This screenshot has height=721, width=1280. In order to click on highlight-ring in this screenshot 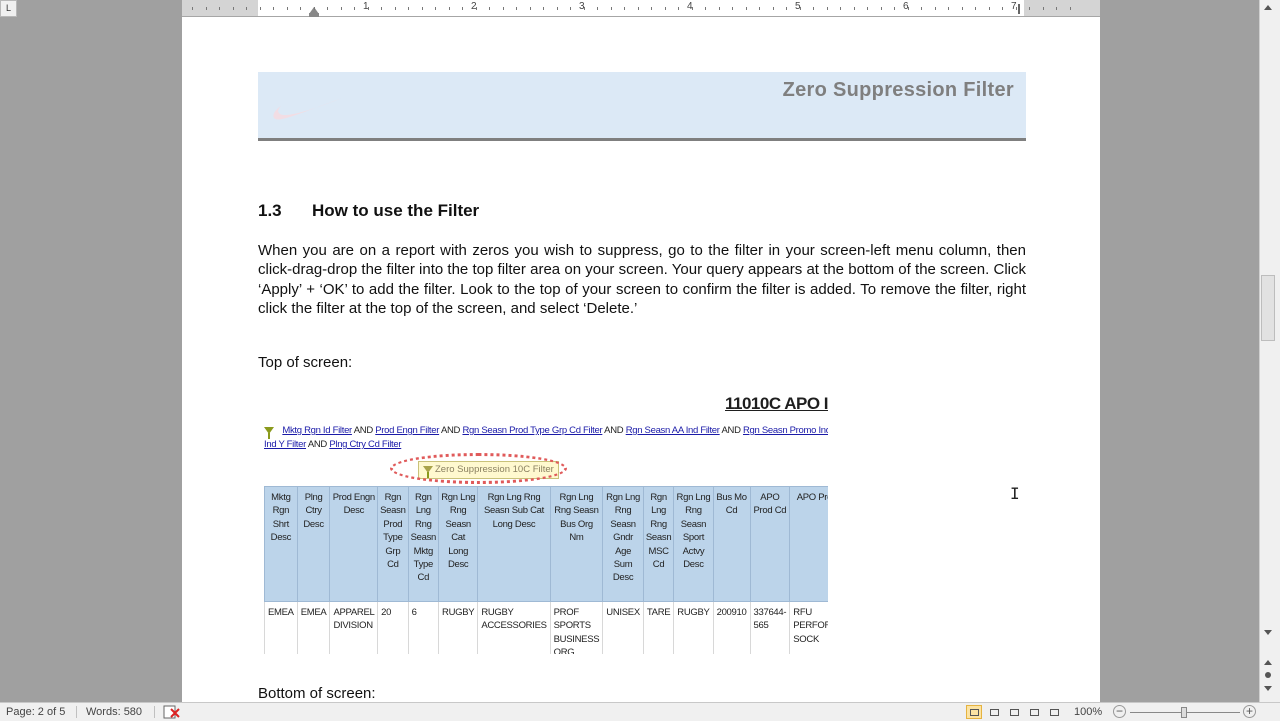, I will do `click(478, 468)`.